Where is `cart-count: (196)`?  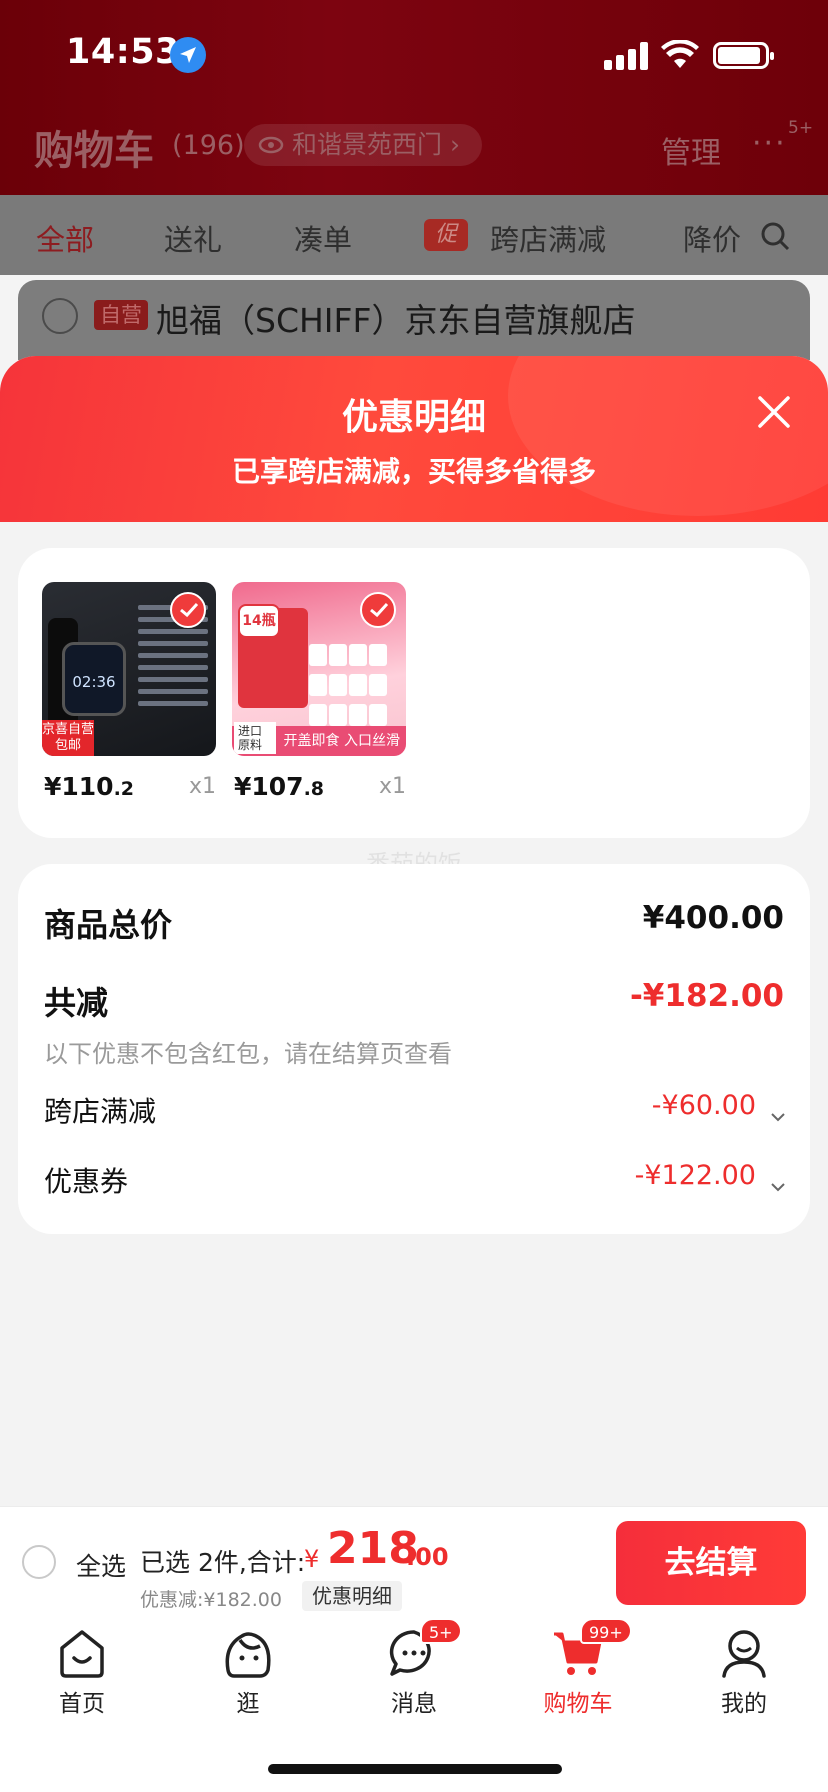 cart-count: (196) is located at coordinates (208, 145).